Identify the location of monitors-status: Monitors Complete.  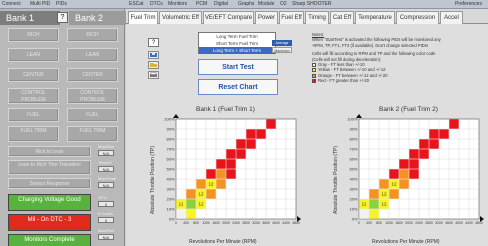
(49, 240).